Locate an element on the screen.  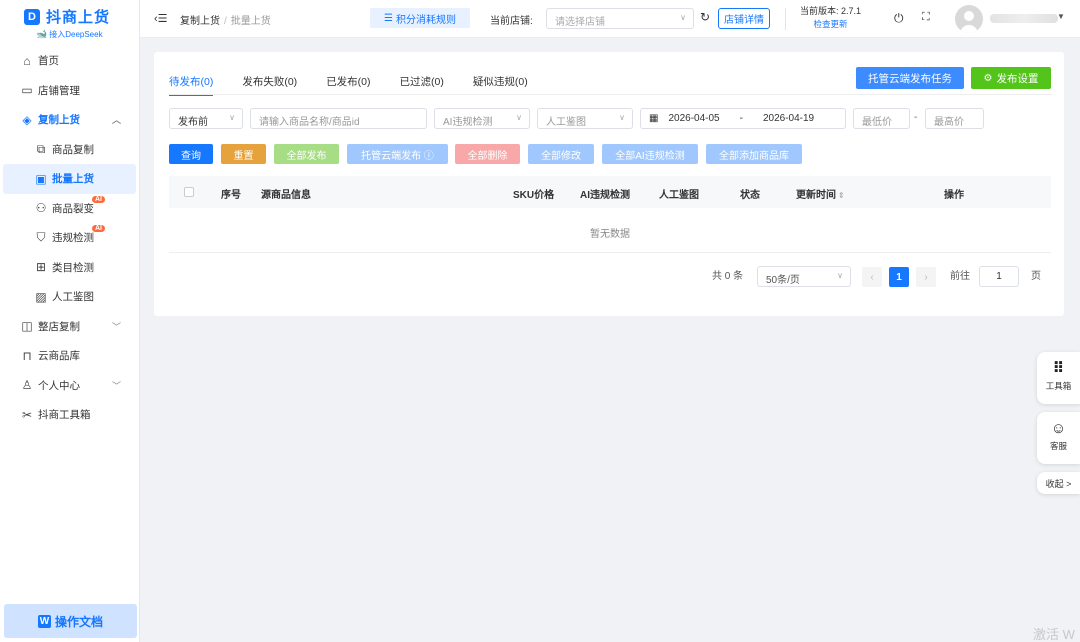
shop-copy-icon: ◫ is located at coordinates (27, 326).